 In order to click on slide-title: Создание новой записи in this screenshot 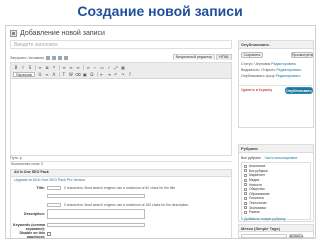, I will do `click(160, 11)`.